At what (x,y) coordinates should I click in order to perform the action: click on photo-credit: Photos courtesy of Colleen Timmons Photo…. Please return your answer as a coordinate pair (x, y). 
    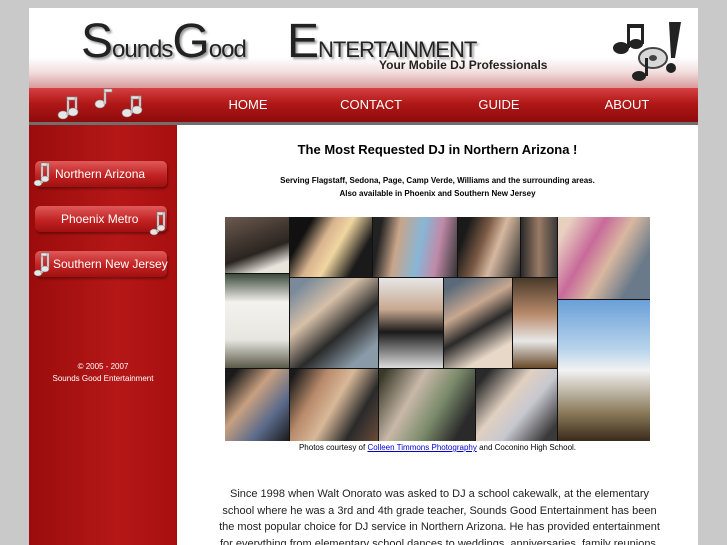
    Looking at the image, I should click on (437, 447).